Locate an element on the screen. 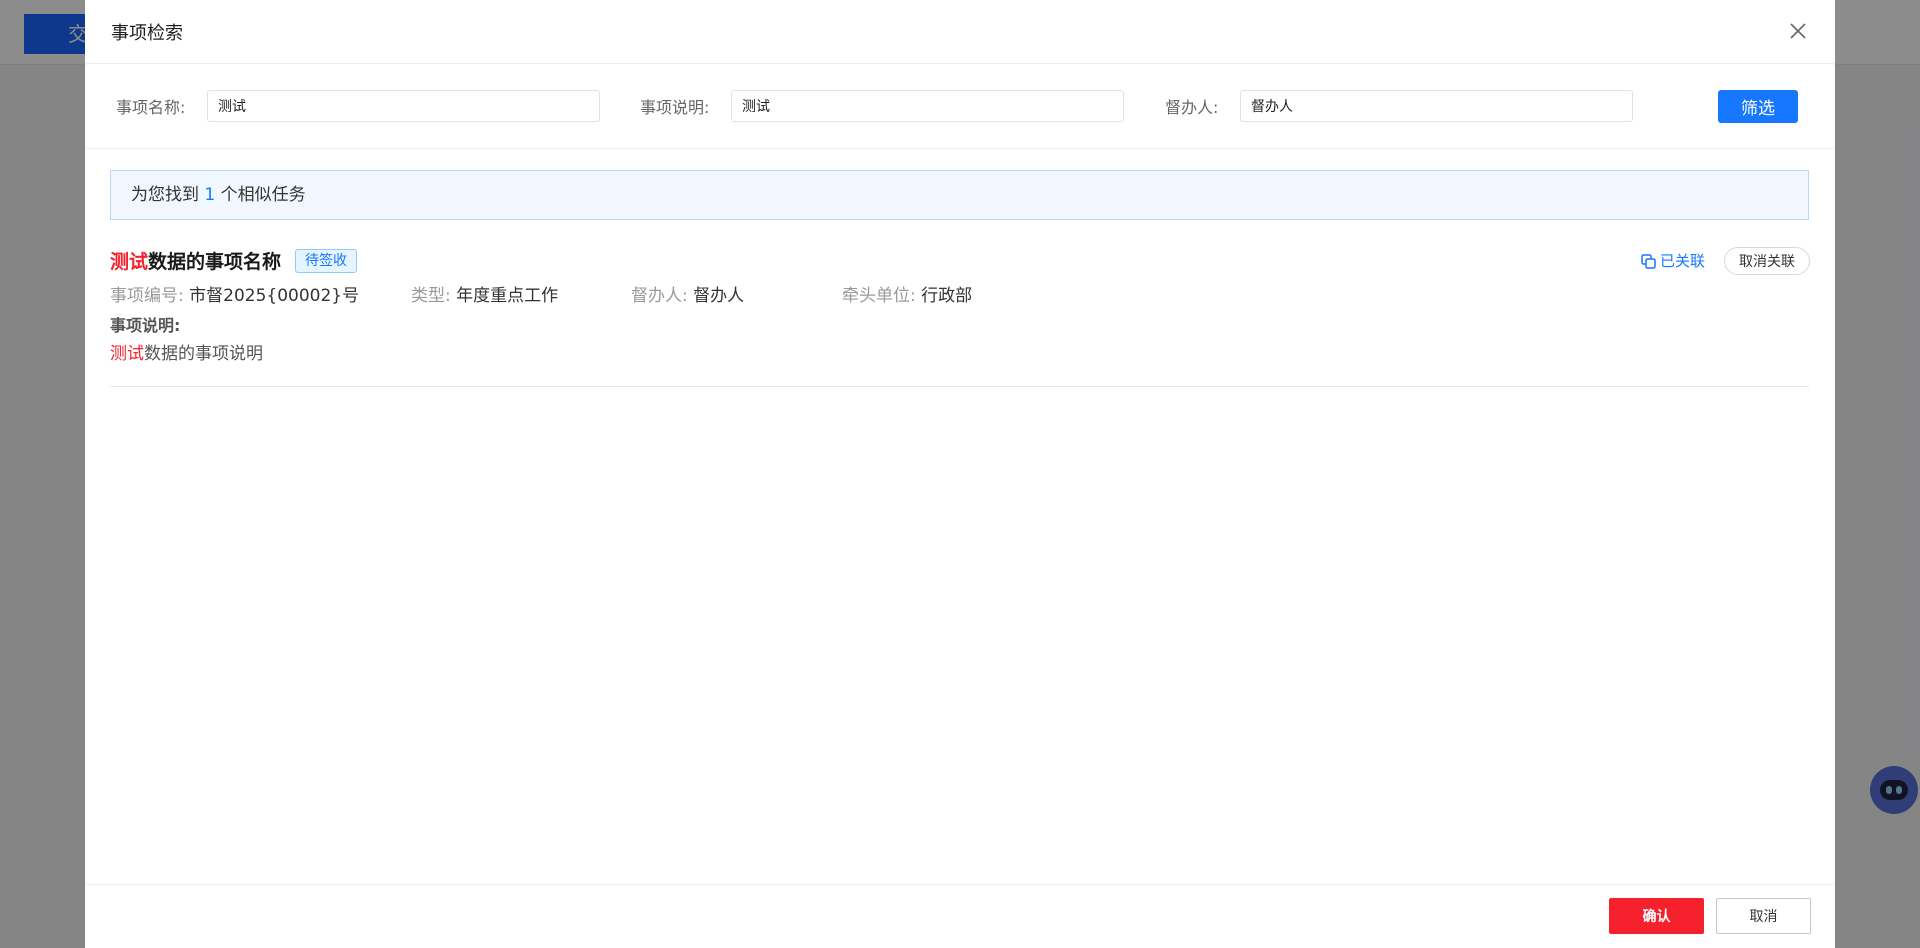 This screenshot has height=948, width=1920. supervisor-input is located at coordinates (1436, 106).